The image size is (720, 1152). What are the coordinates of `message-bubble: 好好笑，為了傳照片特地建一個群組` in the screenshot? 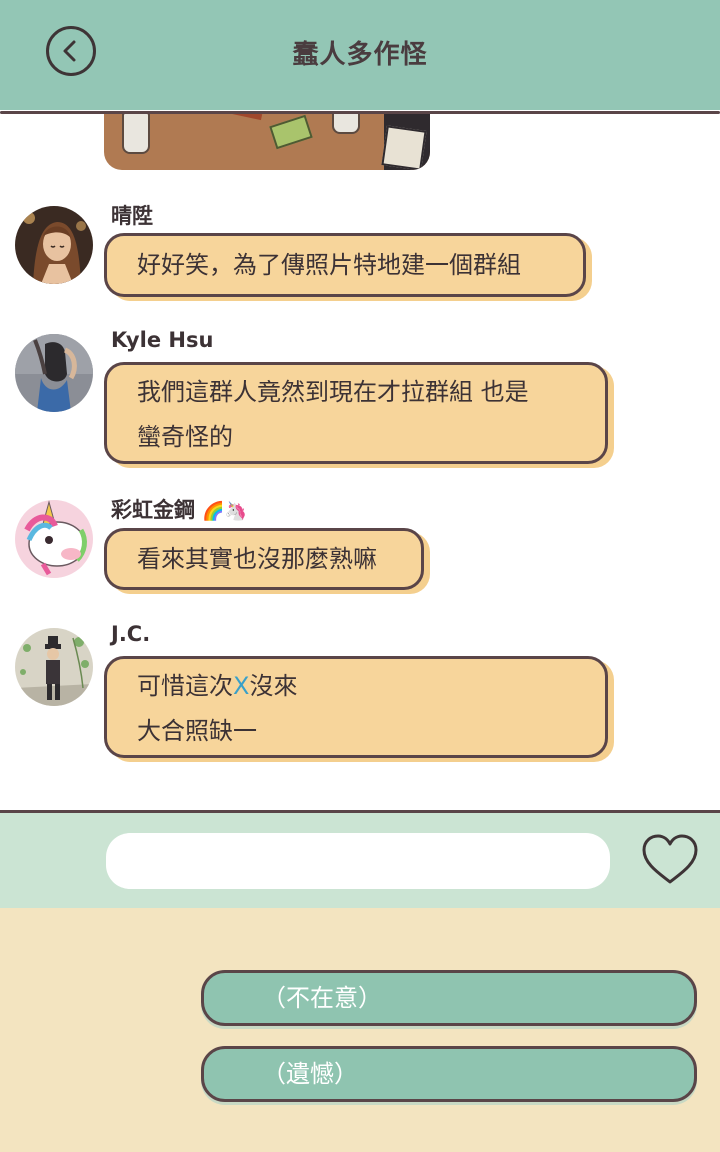 It's located at (345, 265).